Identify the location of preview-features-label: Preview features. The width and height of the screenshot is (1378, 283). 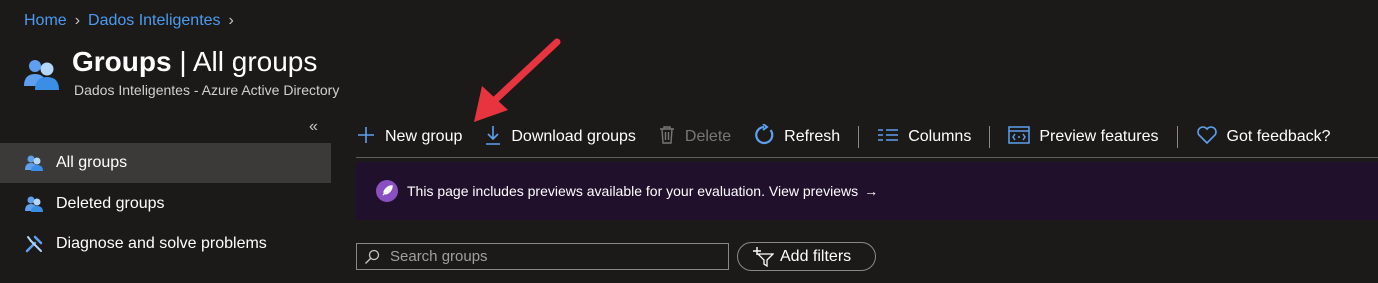
(1099, 136).